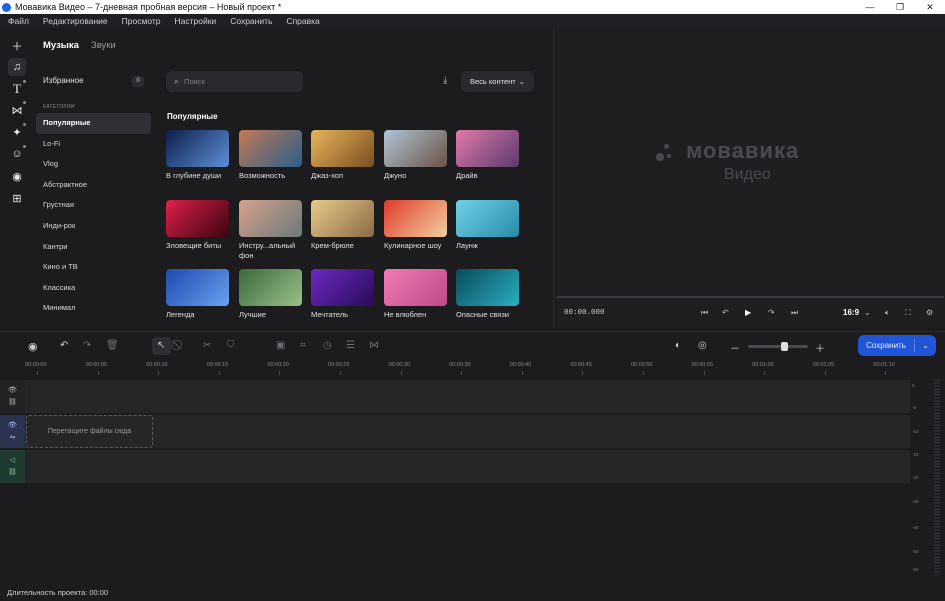 The height and width of the screenshot is (601, 945). What do you see at coordinates (678, 345) in the screenshot?
I see `audio-detach-icon: ◐` at bounding box center [678, 345].